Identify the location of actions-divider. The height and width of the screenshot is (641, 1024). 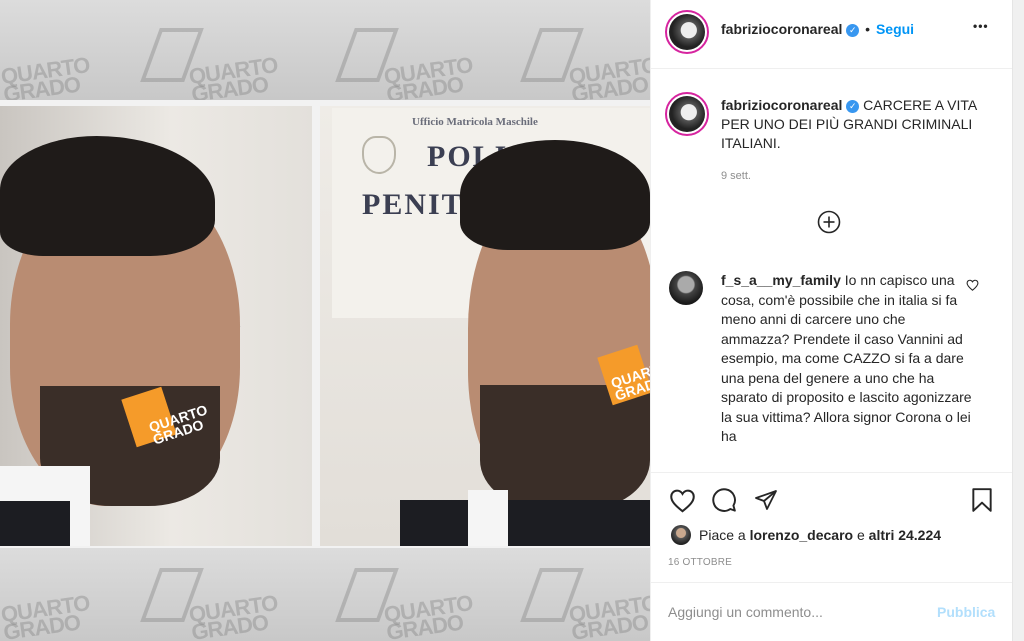
(832, 472).